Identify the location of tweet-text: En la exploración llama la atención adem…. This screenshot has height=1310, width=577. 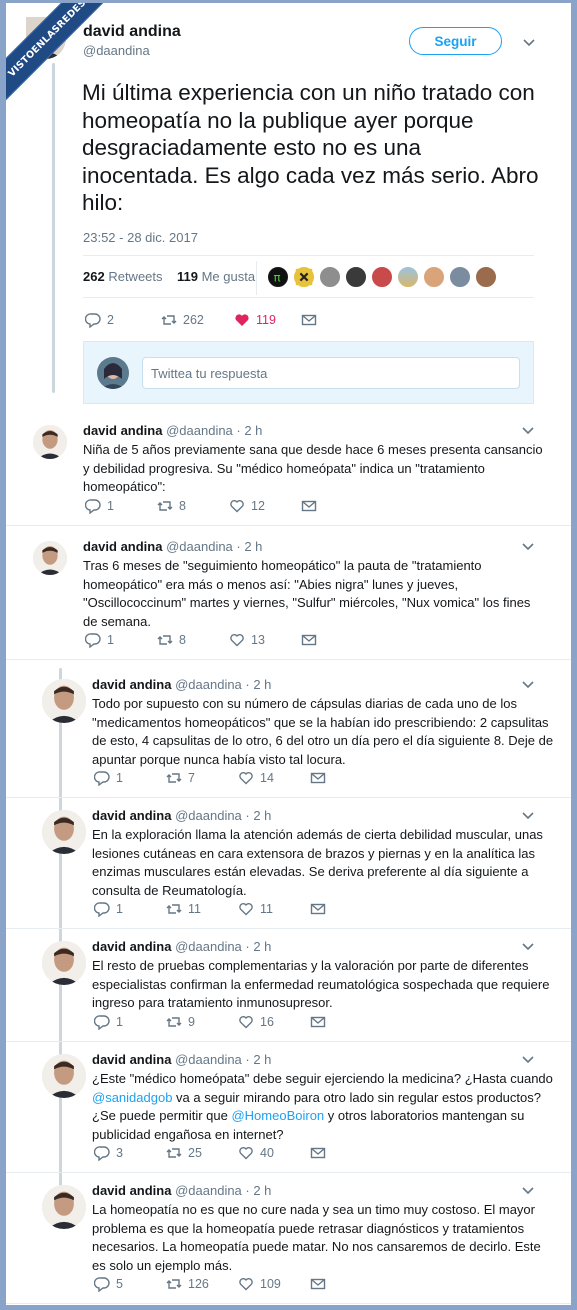
(322, 863).